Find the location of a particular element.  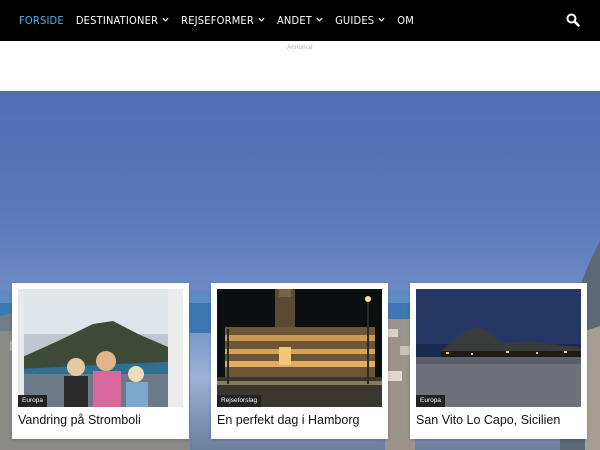

nav-item-om: Om is located at coordinates (405, 20).